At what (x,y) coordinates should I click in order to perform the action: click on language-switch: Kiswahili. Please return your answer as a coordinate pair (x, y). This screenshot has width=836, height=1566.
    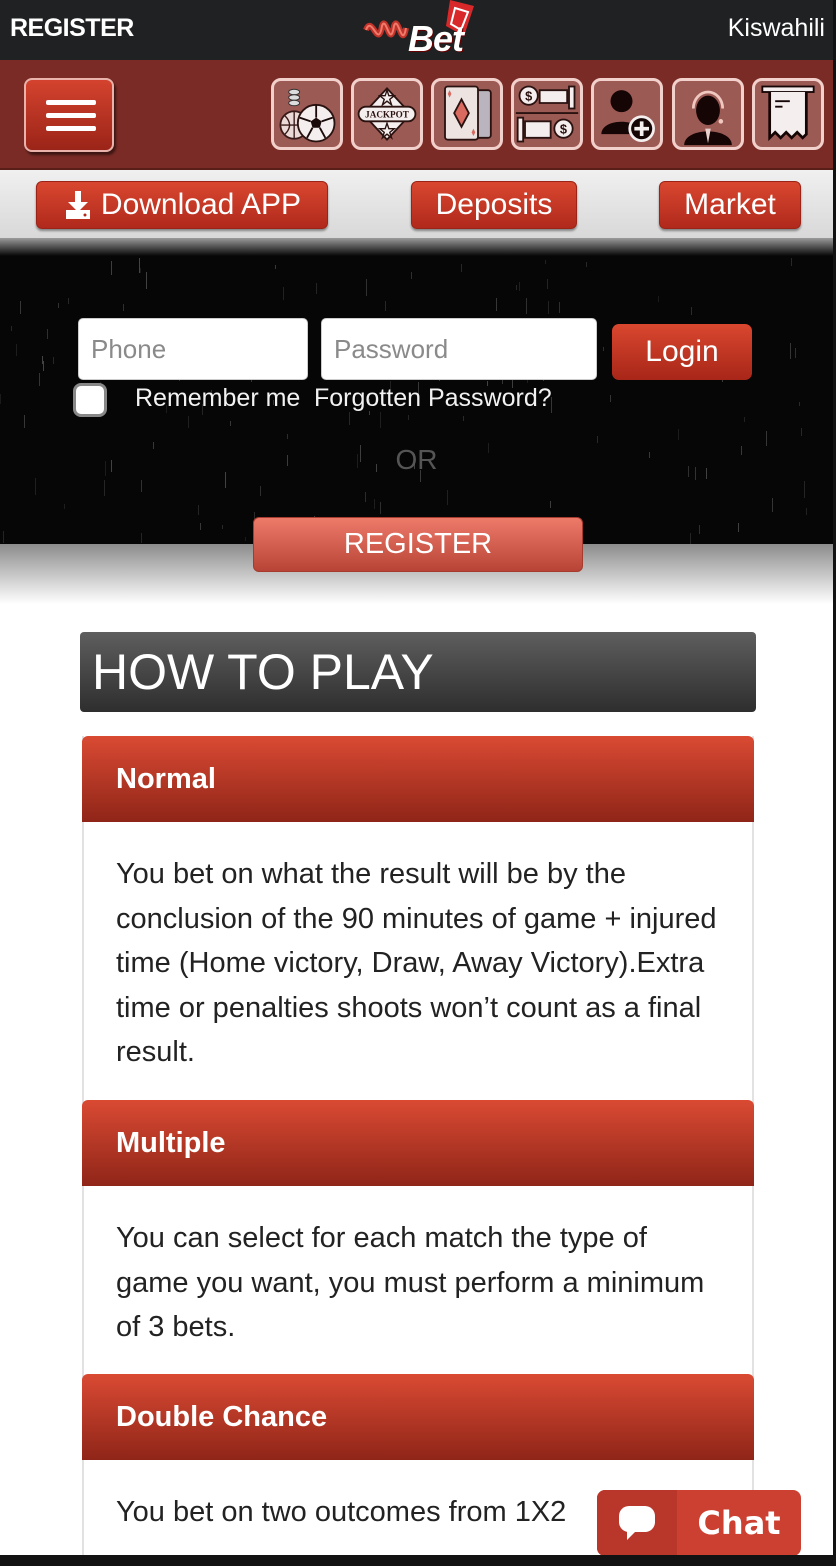
    Looking at the image, I should click on (776, 28).